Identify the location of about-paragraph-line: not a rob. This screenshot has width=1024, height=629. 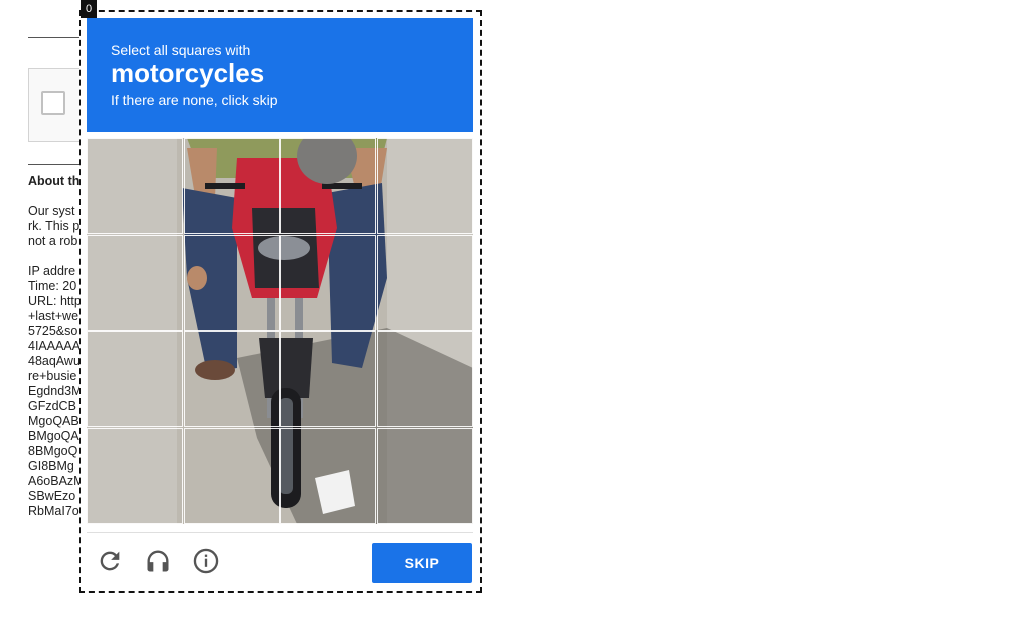
(53, 241).